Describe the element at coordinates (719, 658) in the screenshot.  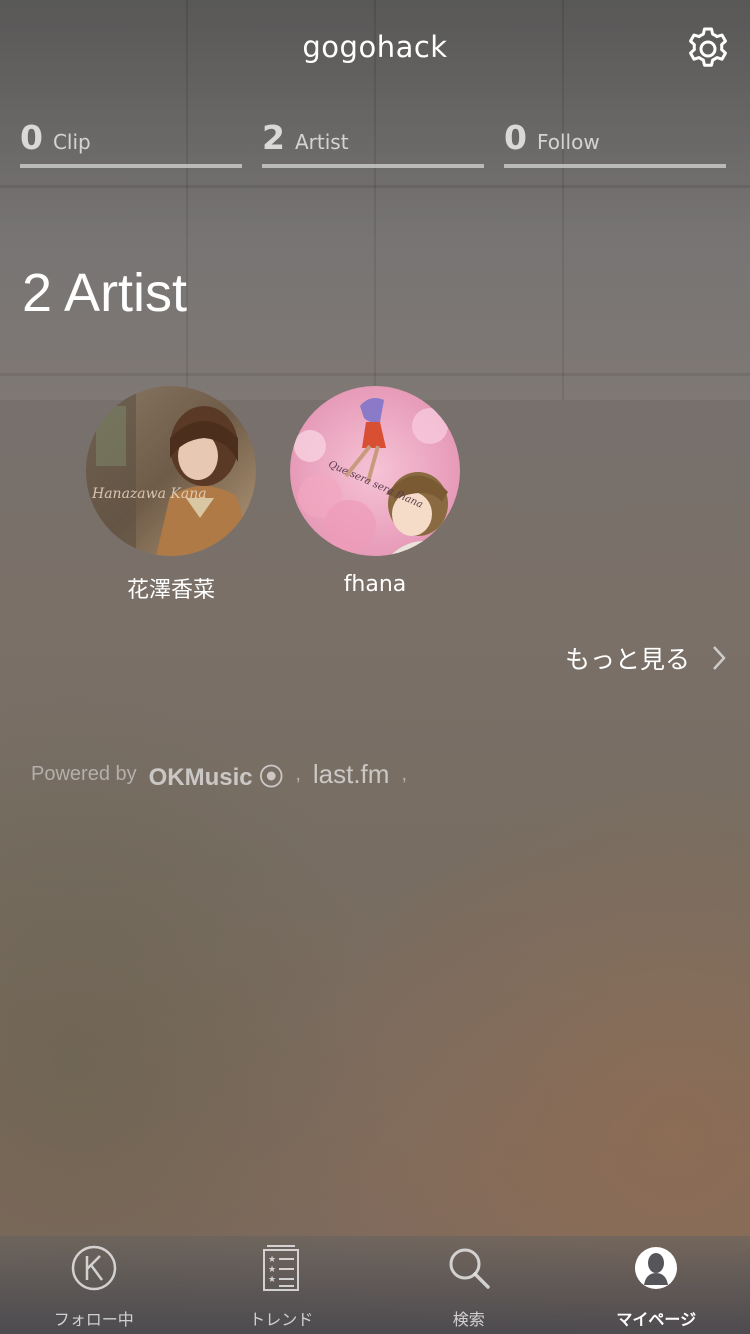
I see `chevron-right-icon` at that location.